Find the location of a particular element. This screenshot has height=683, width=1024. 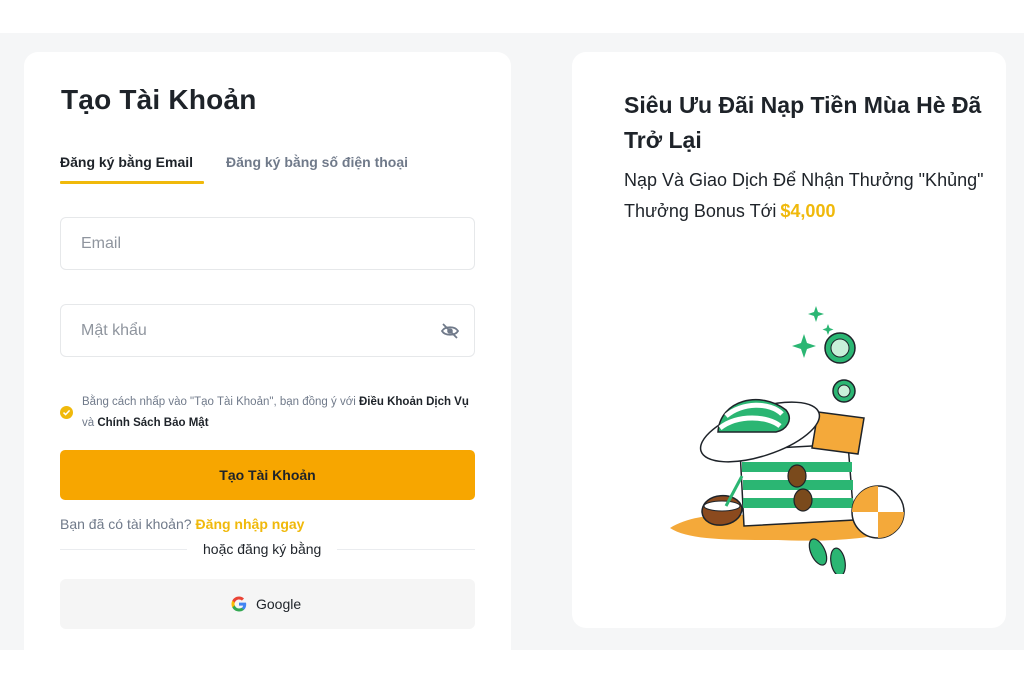

page-title: Tạo Tài Khoản is located at coordinates (159, 99).